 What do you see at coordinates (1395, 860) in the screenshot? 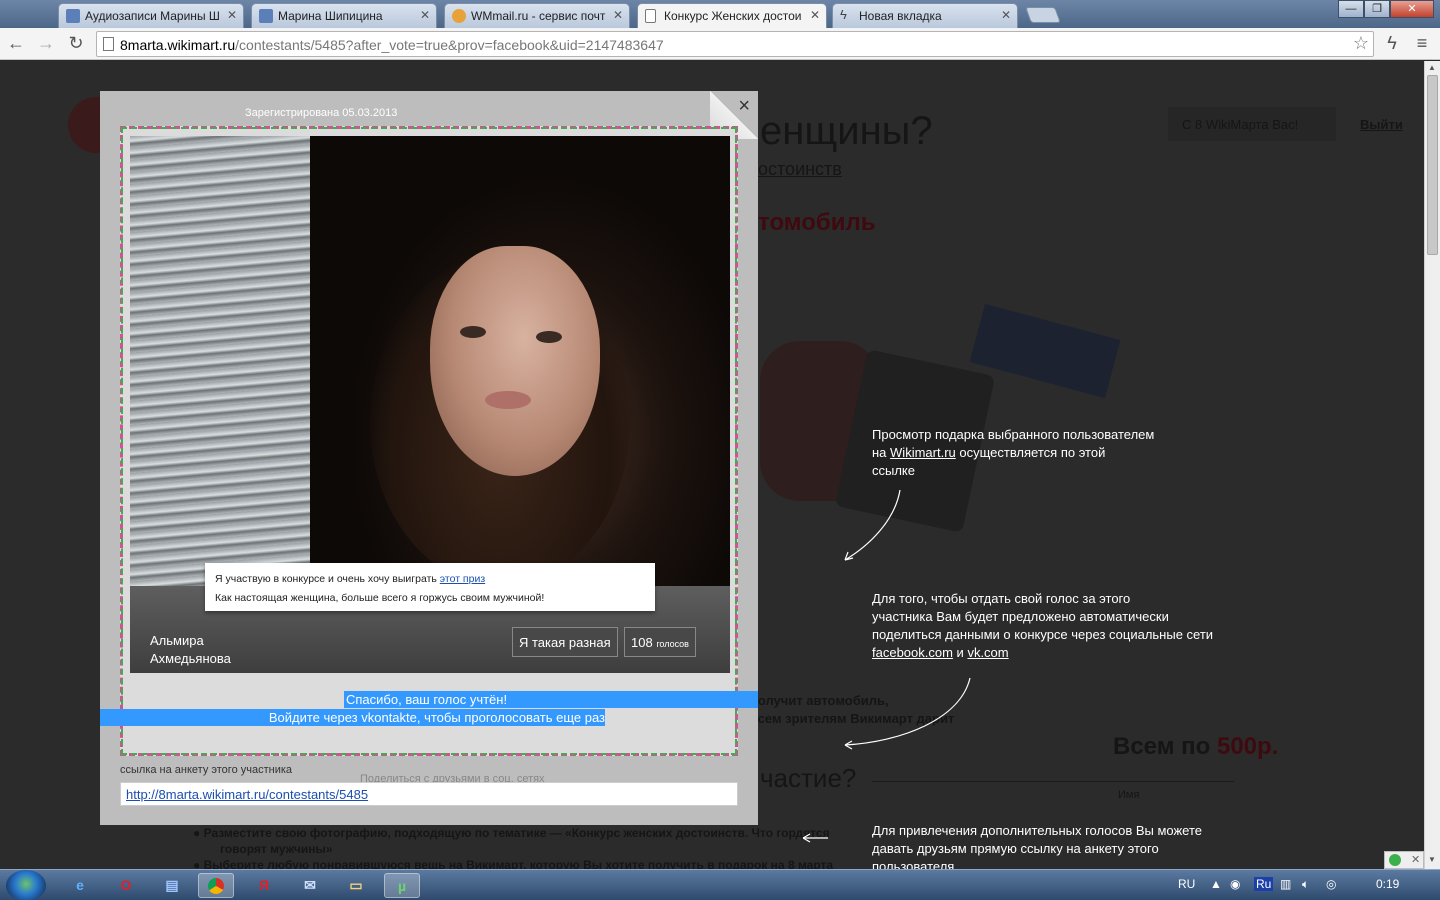
I see `shield-icon` at bounding box center [1395, 860].